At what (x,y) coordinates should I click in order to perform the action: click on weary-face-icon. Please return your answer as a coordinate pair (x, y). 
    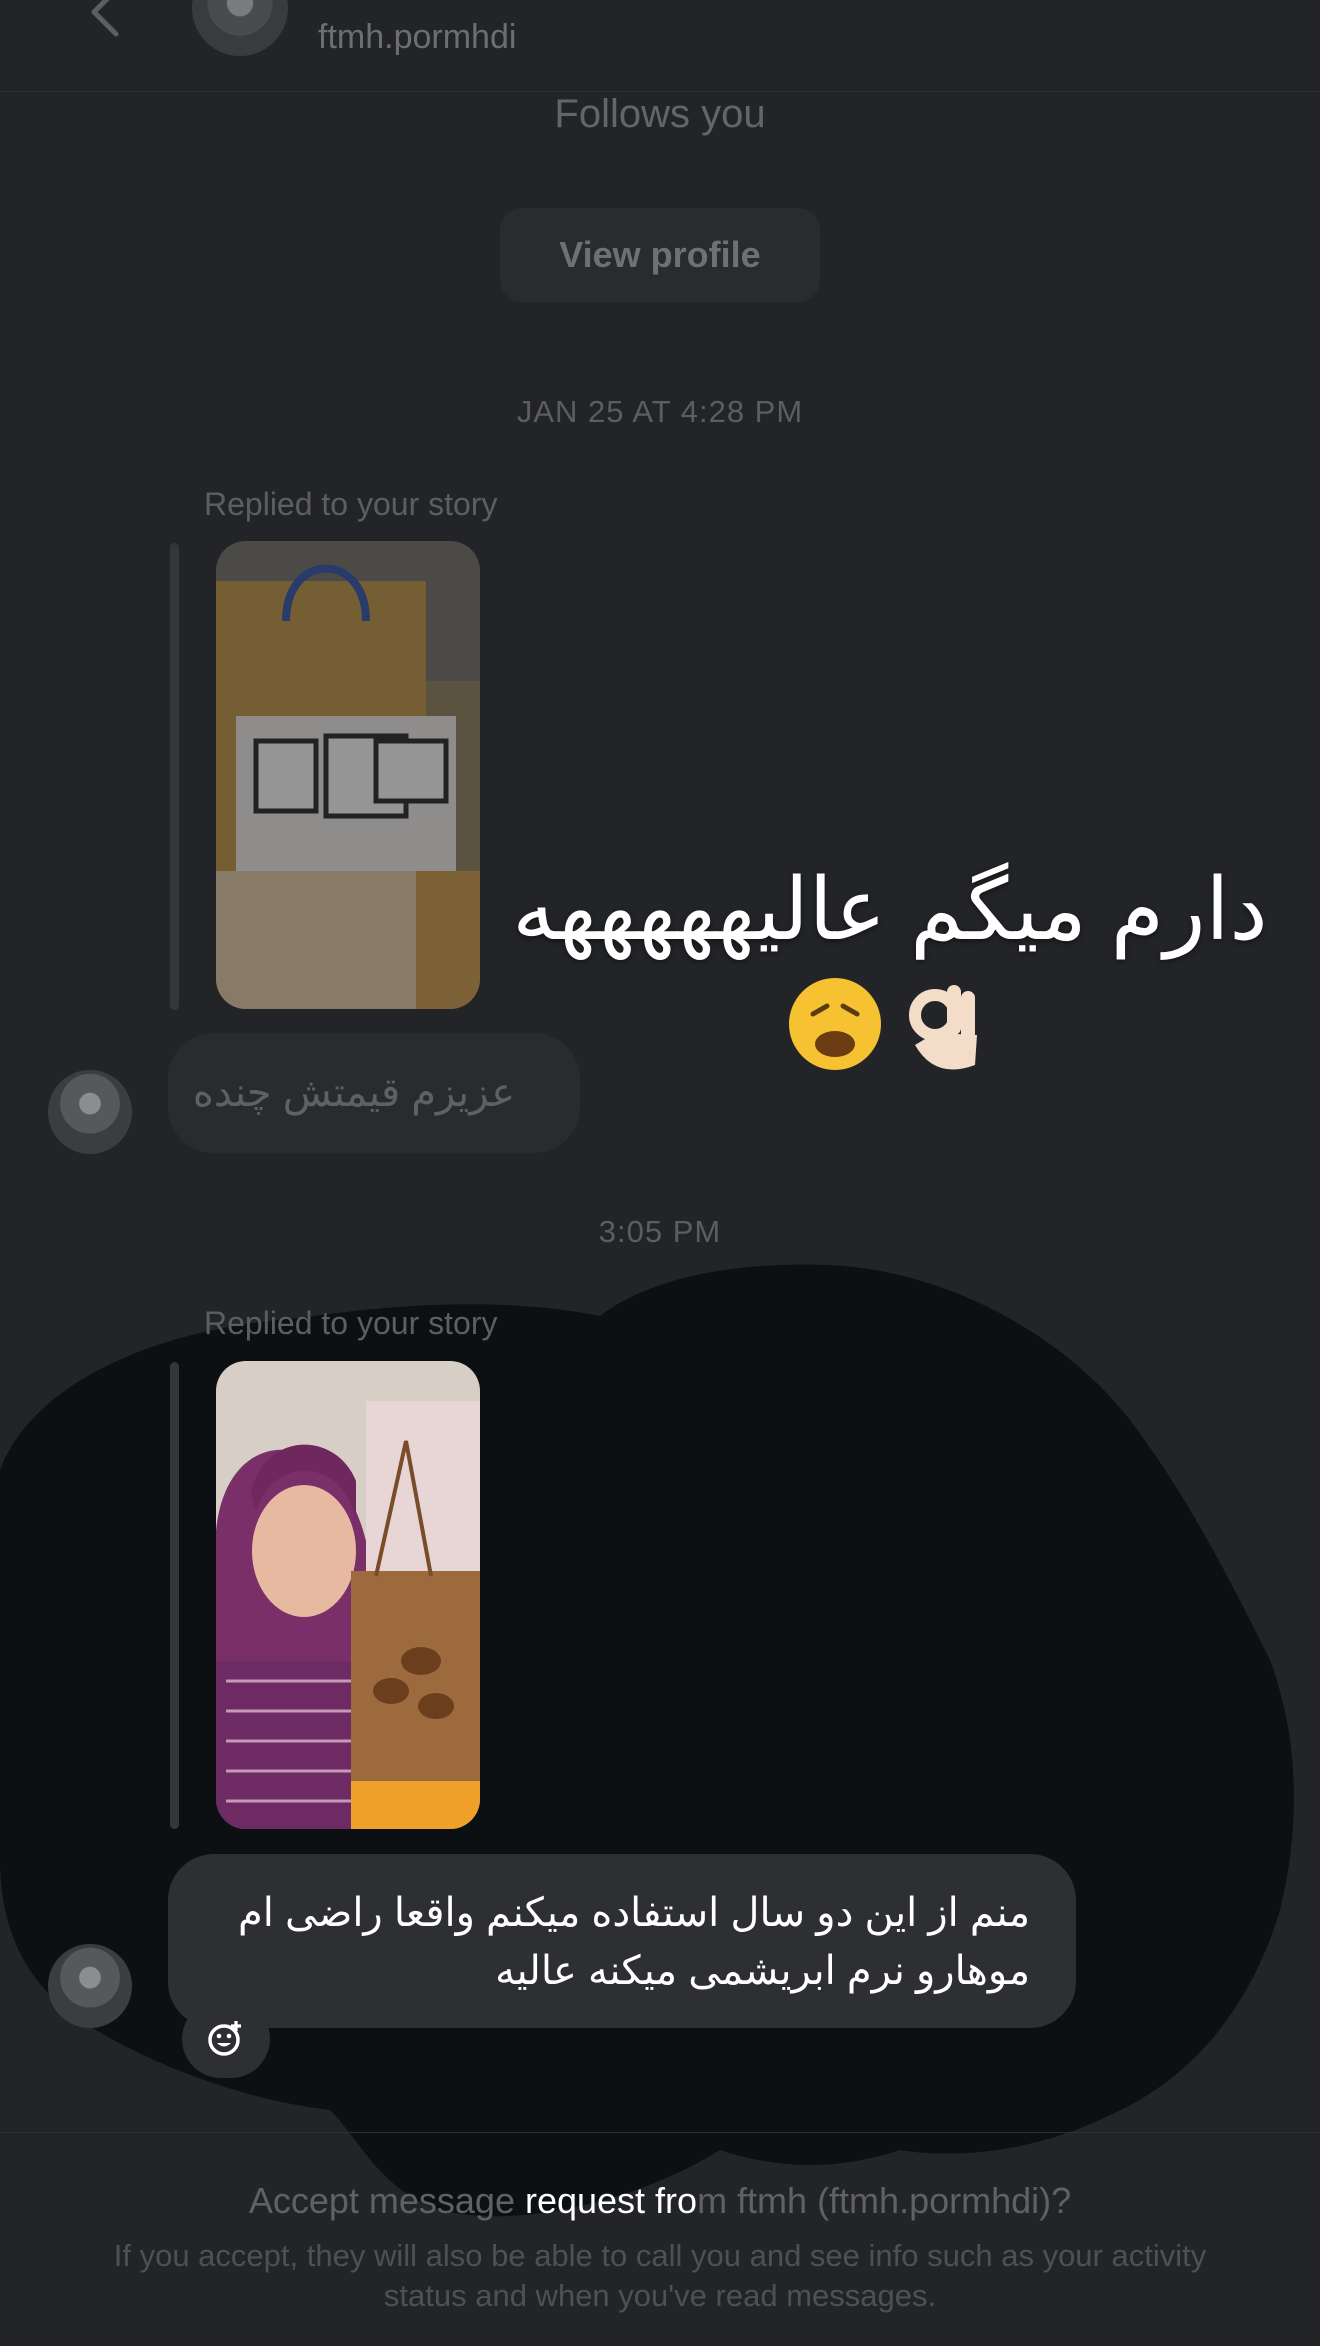
    Looking at the image, I should click on (835, 1024).